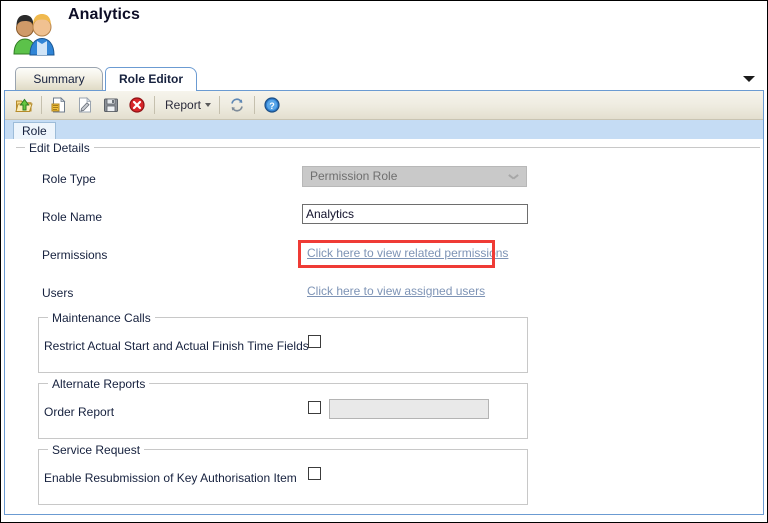 This screenshot has height=523, width=768. What do you see at coordinates (72, 217) in the screenshot?
I see `role-name-label: Role Name` at bounding box center [72, 217].